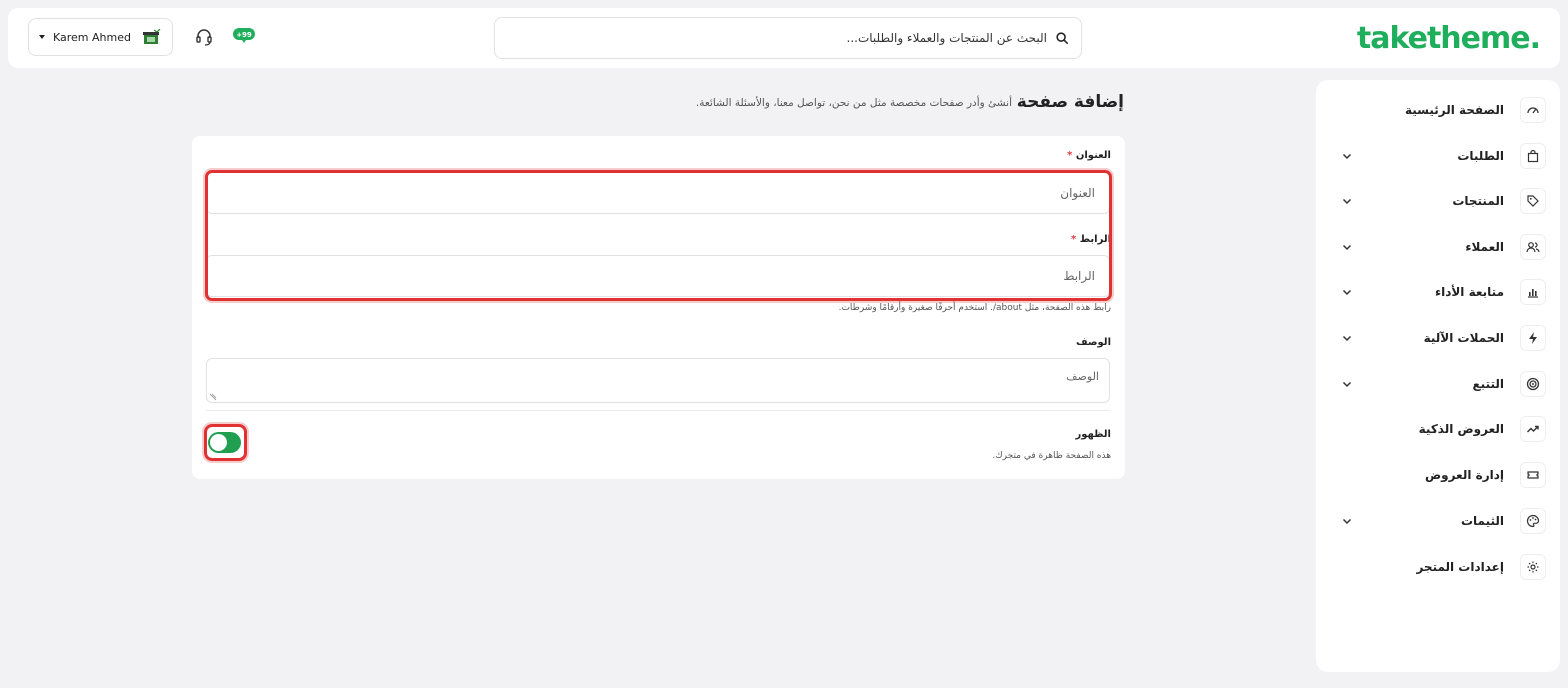 This screenshot has height=688, width=1568. What do you see at coordinates (1533, 156) in the screenshot?
I see `shopping-bag-icon` at bounding box center [1533, 156].